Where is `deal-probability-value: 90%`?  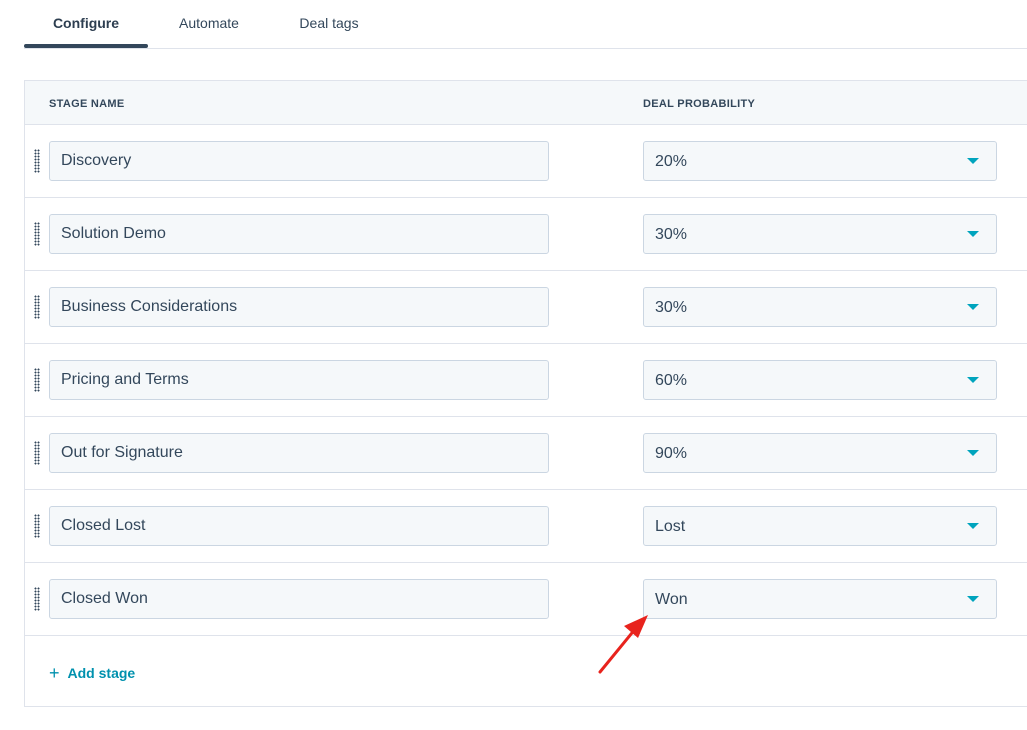 deal-probability-value: 90% is located at coordinates (671, 453).